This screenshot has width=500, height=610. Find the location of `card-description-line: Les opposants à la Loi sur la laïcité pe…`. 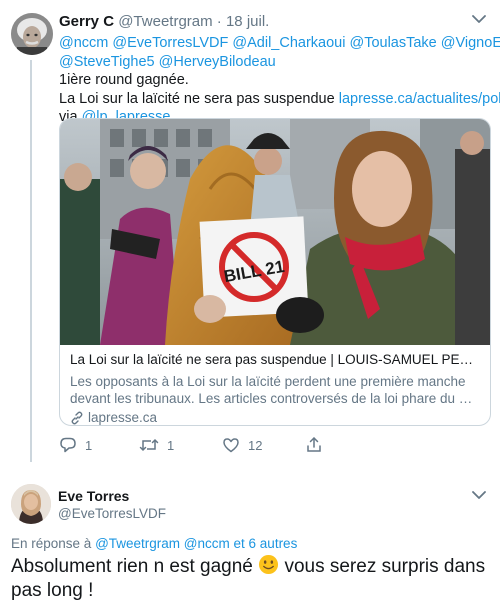

card-description-line: Les opposants à la Loi sur la laïcité pe… is located at coordinates (268, 381).